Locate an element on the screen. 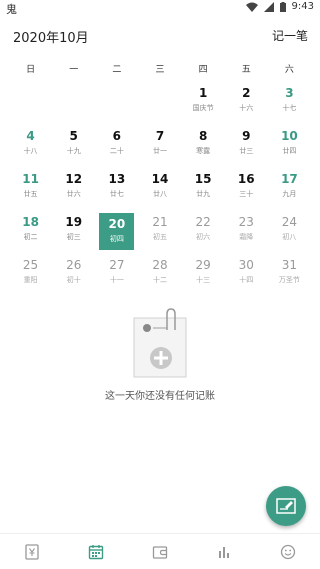 Image resolution: width=320 pixels, height=569 pixels. lunar-date: 十九 is located at coordinates (73, 151).